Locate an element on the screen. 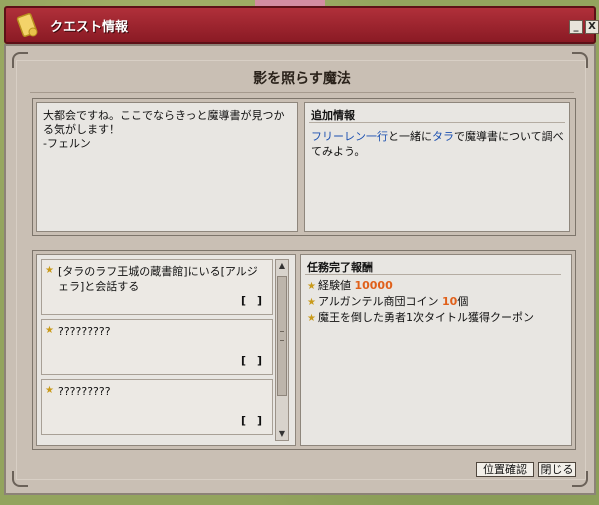 This screenshot has width=599, height=505. reward-name: アルガンテル商団コイン is located at coordinates (378, 301).